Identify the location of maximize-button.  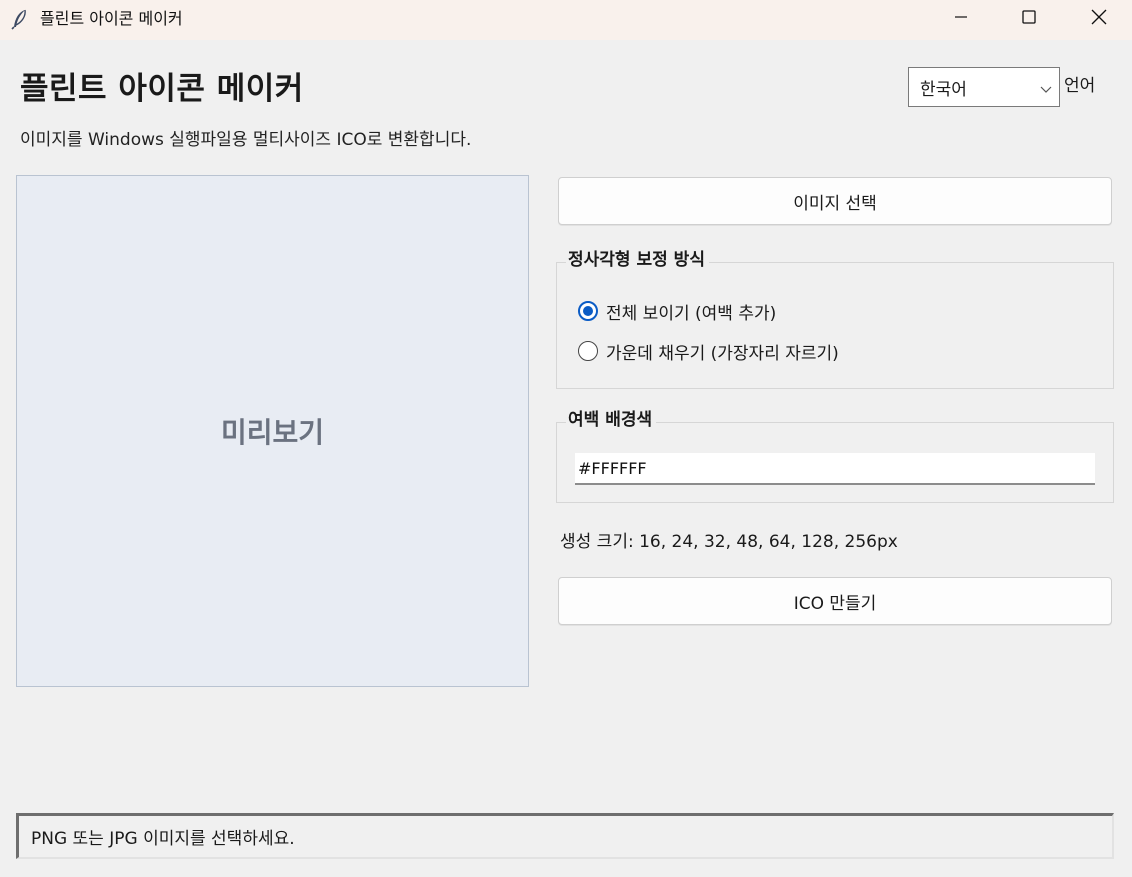
(1029, 19).